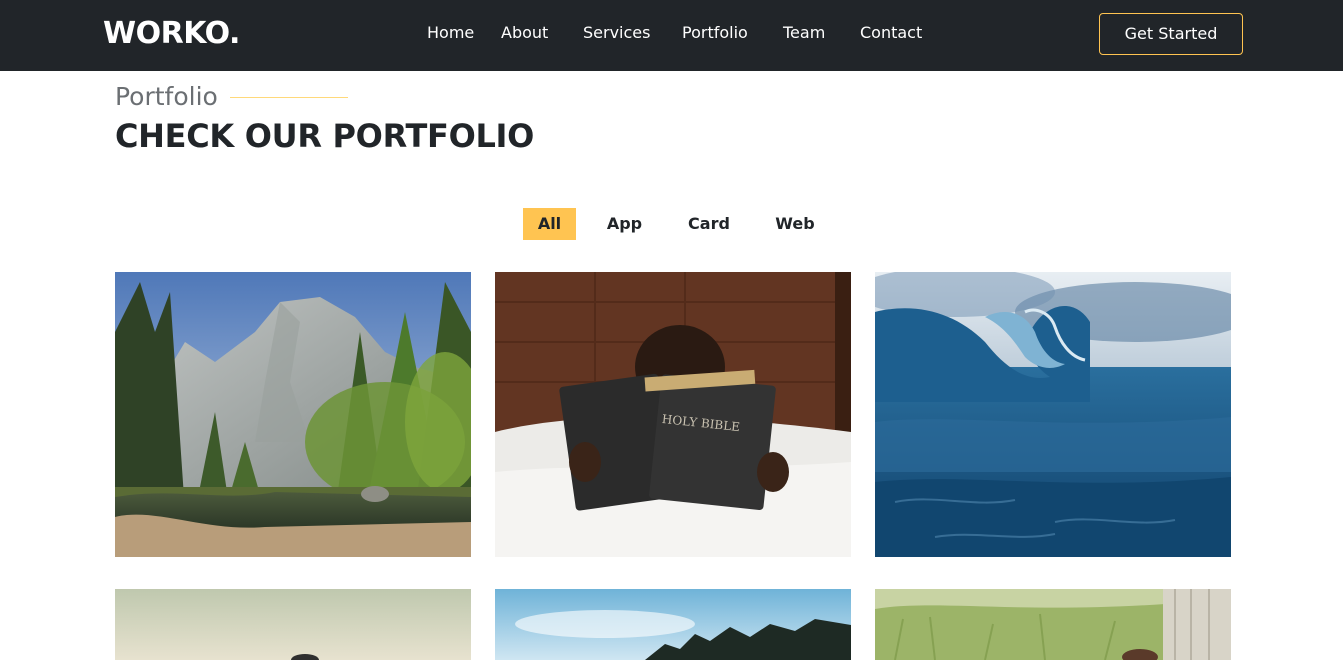 Image resolution: width=1343 pixels, height=660 pixels. I want to click on portfolio-item-2: HOLY BIBLE, so click(673, 414).